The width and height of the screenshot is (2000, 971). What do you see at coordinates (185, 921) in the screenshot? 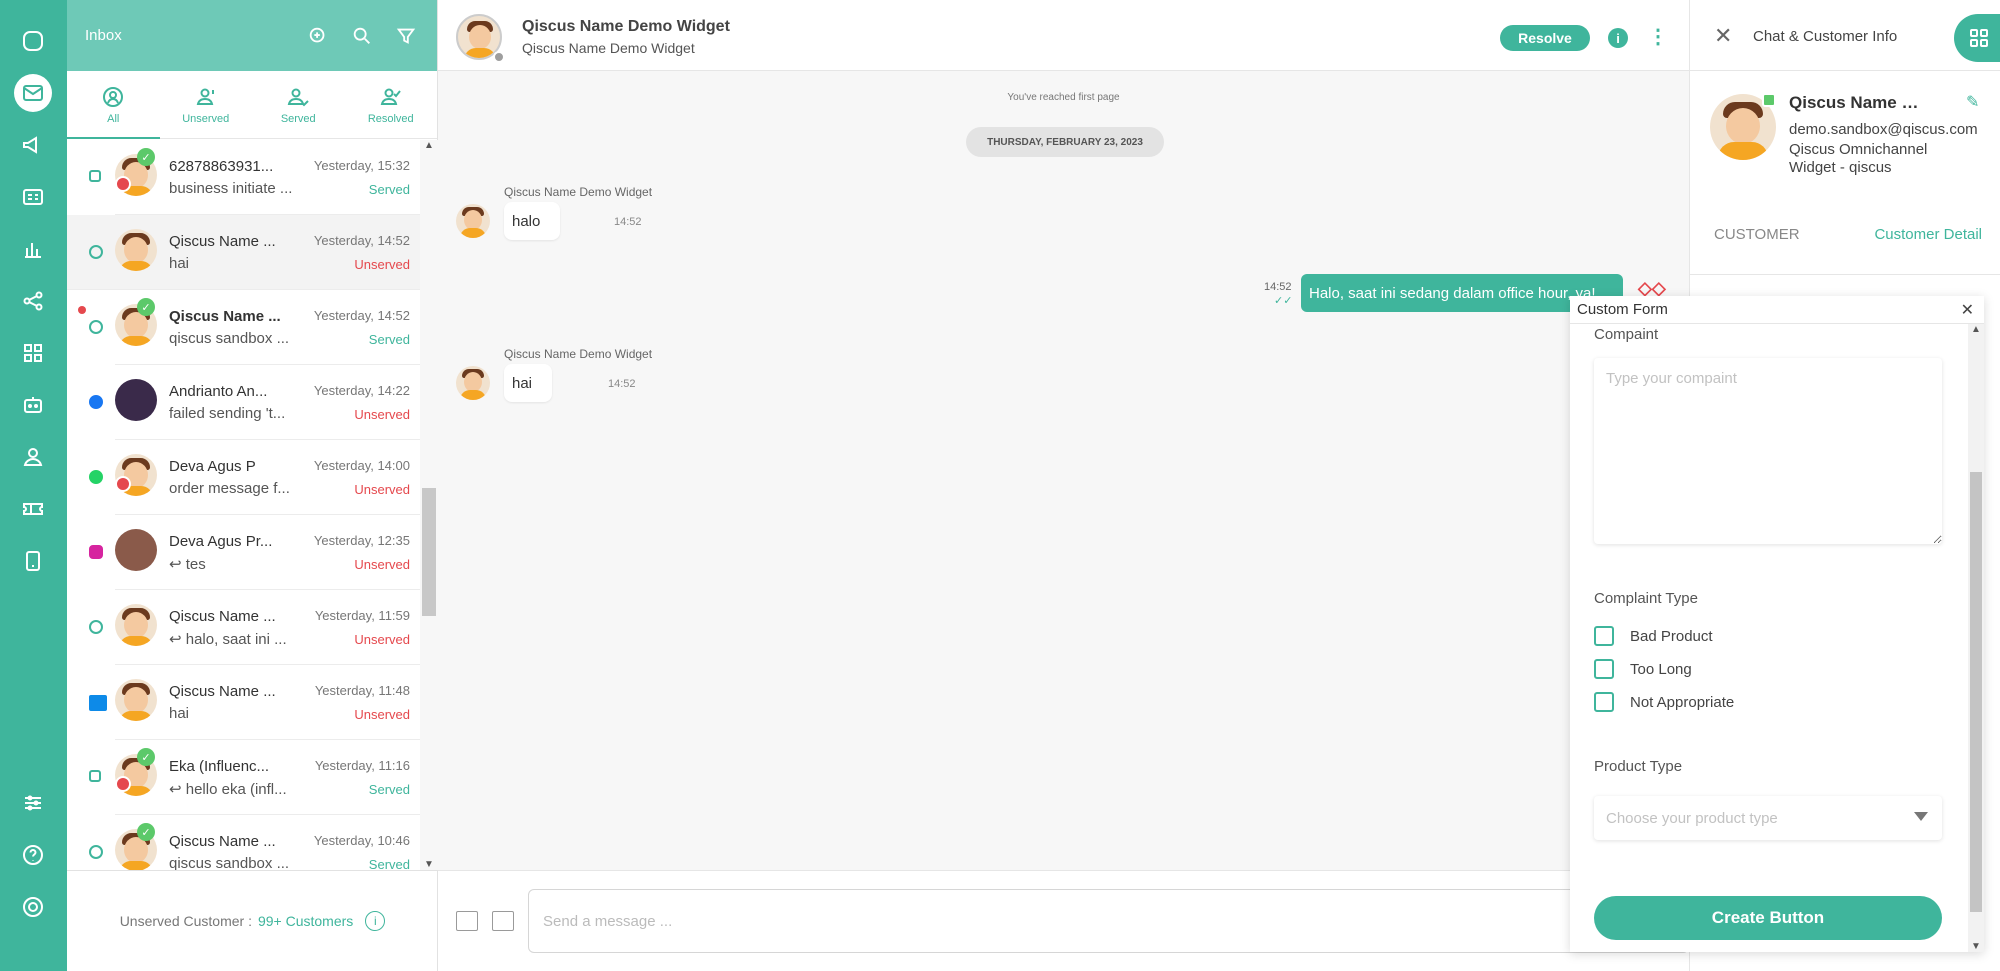
I see `unserved-label: Unserved Customer :` at bounding box center [185, 921].